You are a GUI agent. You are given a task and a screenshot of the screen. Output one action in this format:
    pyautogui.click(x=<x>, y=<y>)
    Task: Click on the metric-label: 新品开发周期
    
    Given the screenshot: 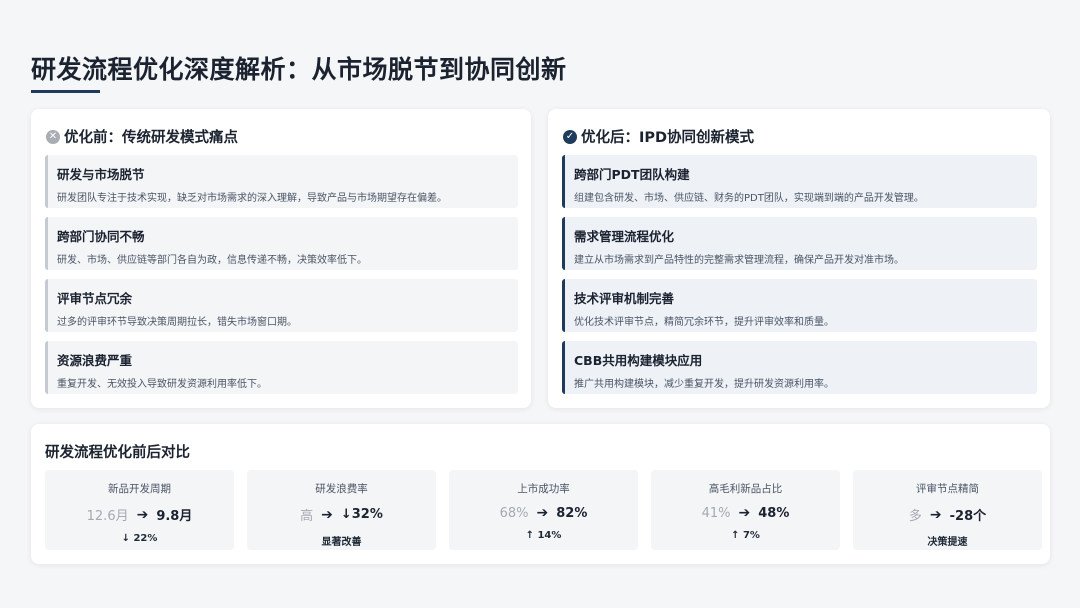 What is the action you would take?
    pyautogui.click(x=139, y=489)
    